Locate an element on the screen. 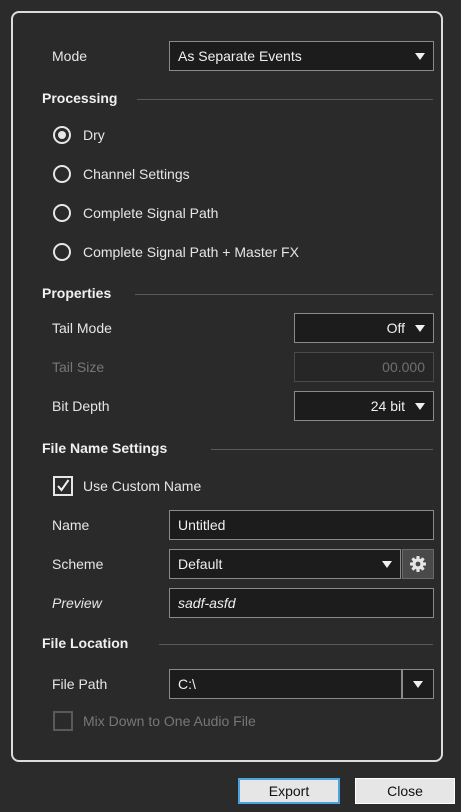 The image size is (461, 812). tail-mode-label: Tail Mode is located at coordinates (82, 328).